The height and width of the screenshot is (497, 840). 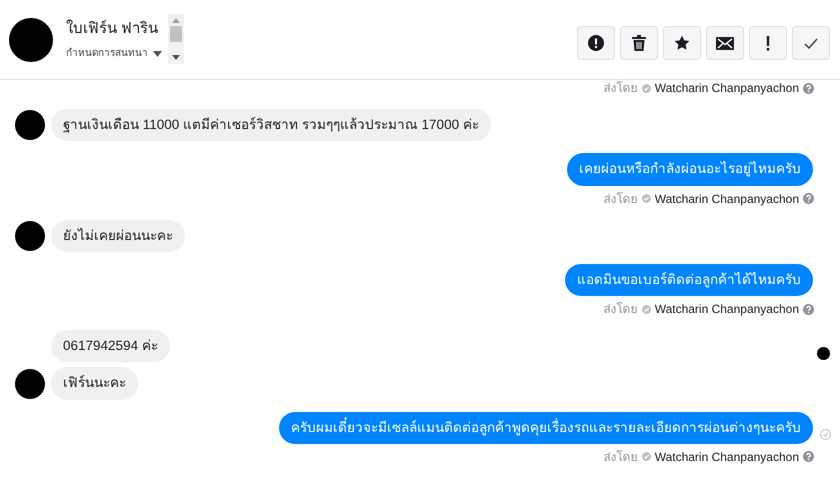 What do you see at coordinates (176, 57) in the screenshot?
I see `scroll-down-icon` at bounding box center [176, 57].